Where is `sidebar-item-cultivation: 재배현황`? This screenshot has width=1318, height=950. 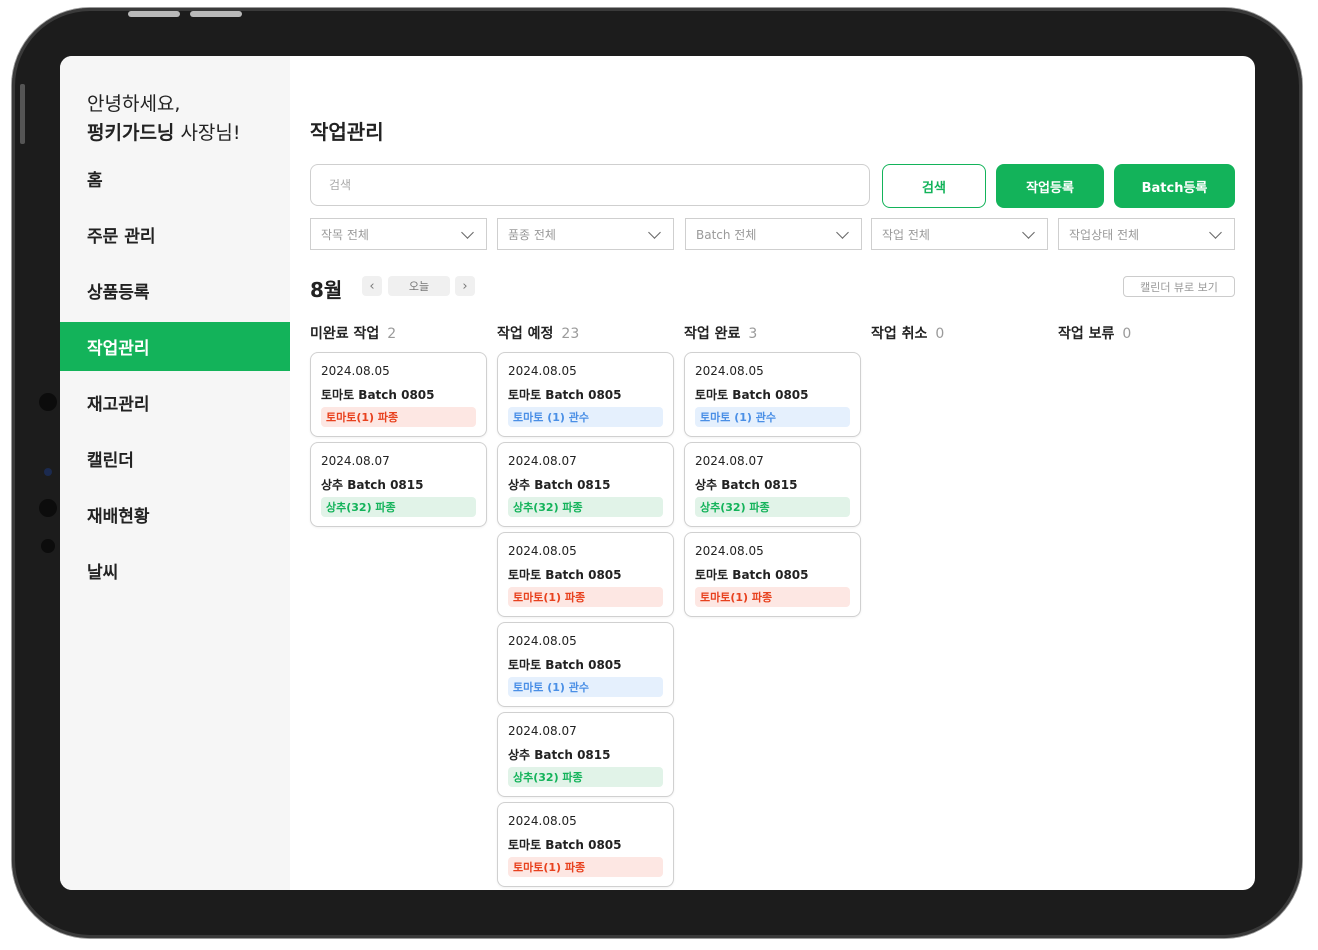
sidebar-item-cultivation: 재배현황 is located at coordinates (175, 514).